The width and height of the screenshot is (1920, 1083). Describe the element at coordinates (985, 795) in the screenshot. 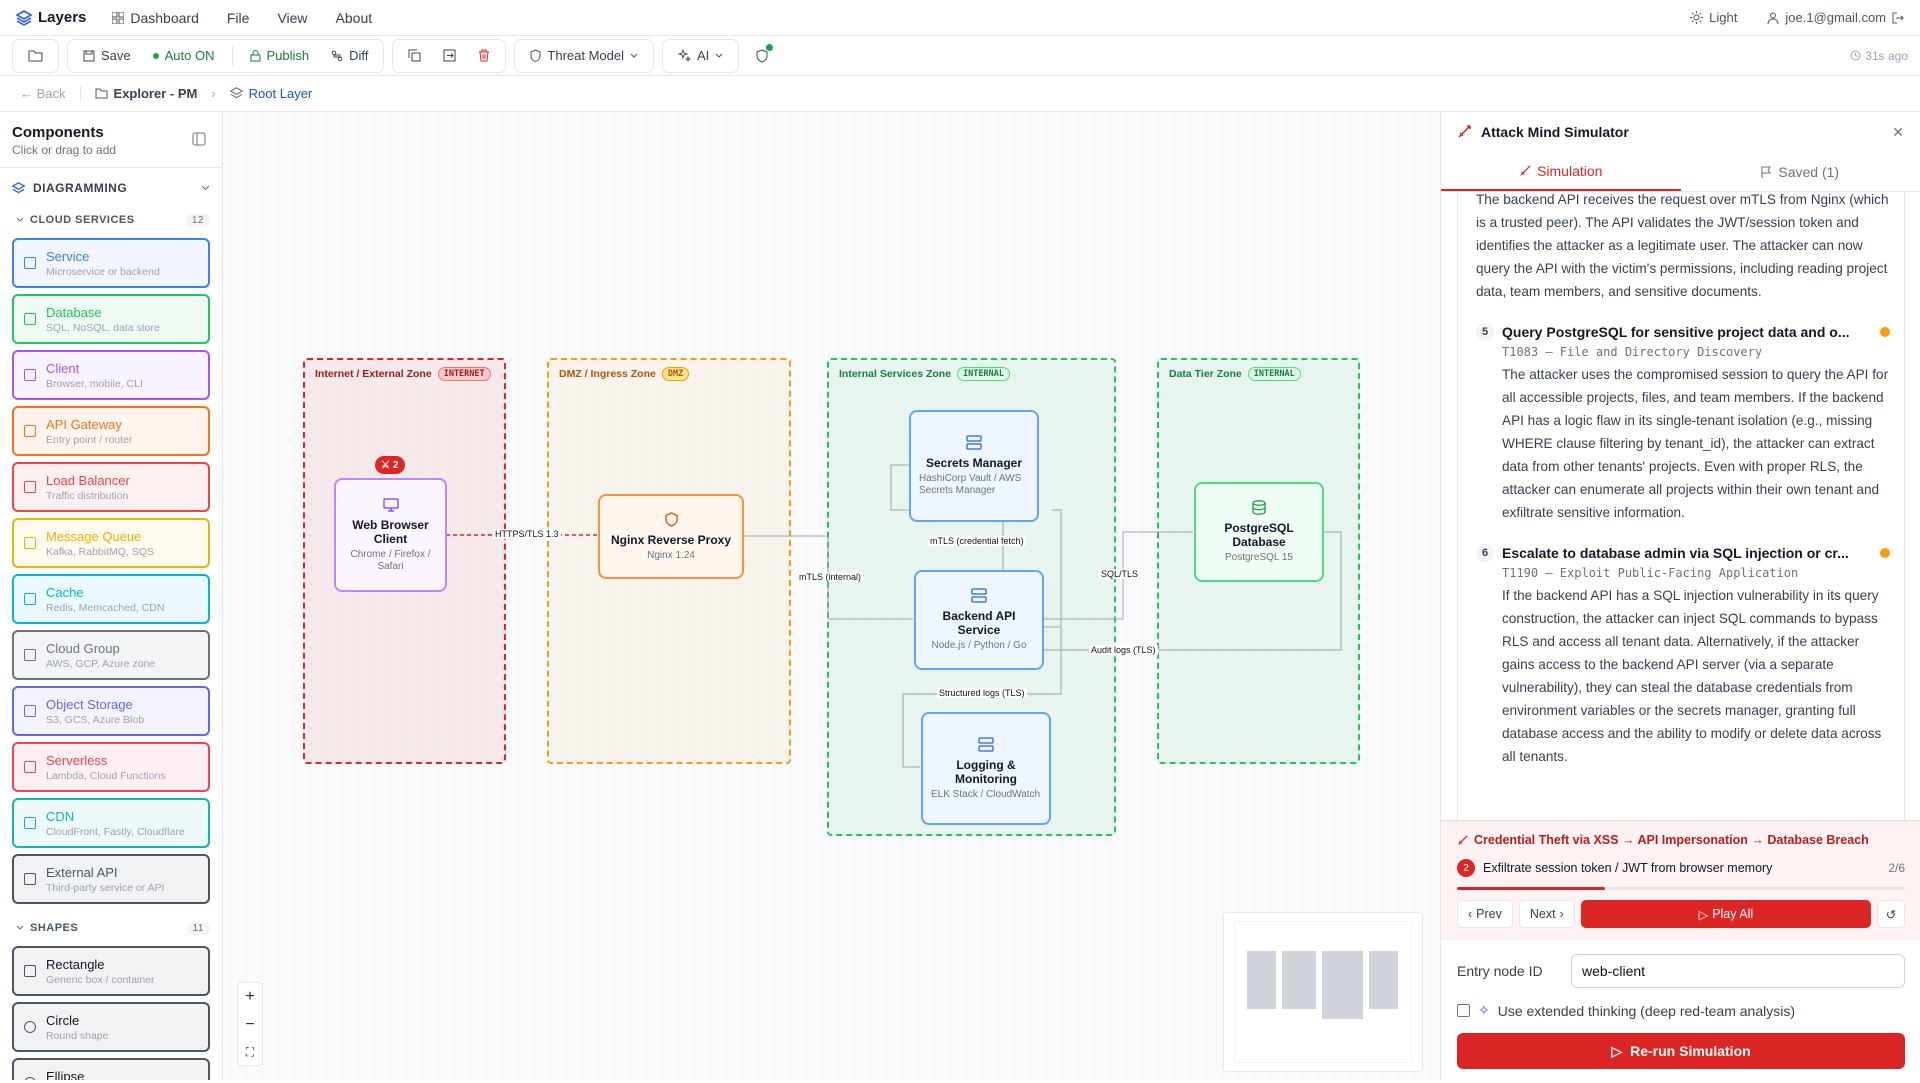

I see `node-subtitle: ELK Stack / CloudWatch` at that location.